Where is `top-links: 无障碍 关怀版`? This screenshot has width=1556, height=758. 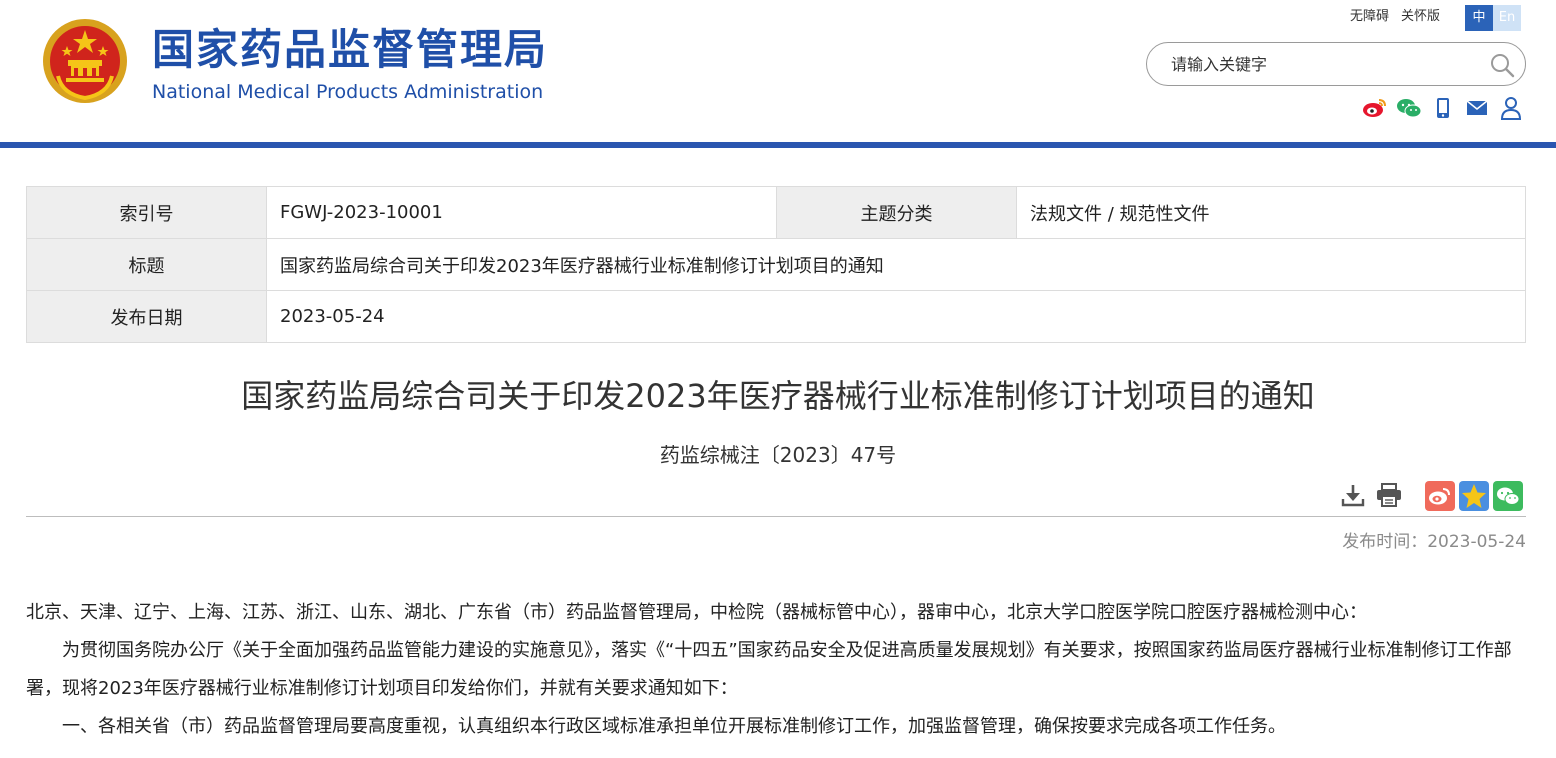 top-links: 无障碍 关怀版 is located at coordinates (1395, 17).